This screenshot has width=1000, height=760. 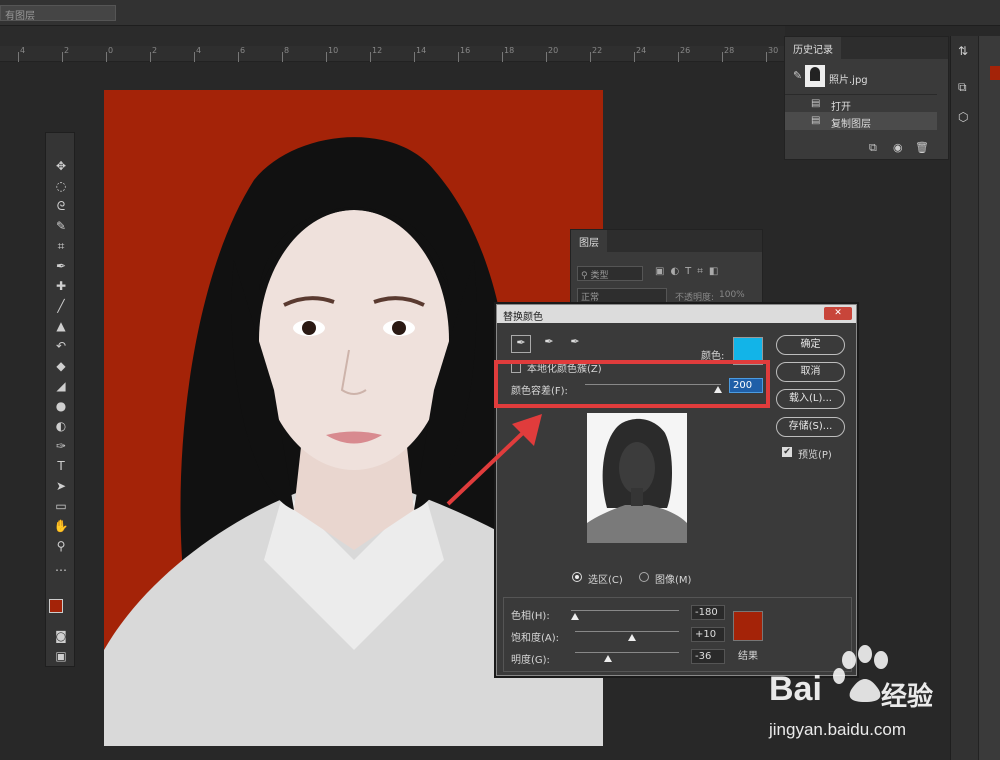 What do you see at coordinates (627, 652) in the screenshot?
I see `lightness-slider-track` at bounding box center [627, 652].